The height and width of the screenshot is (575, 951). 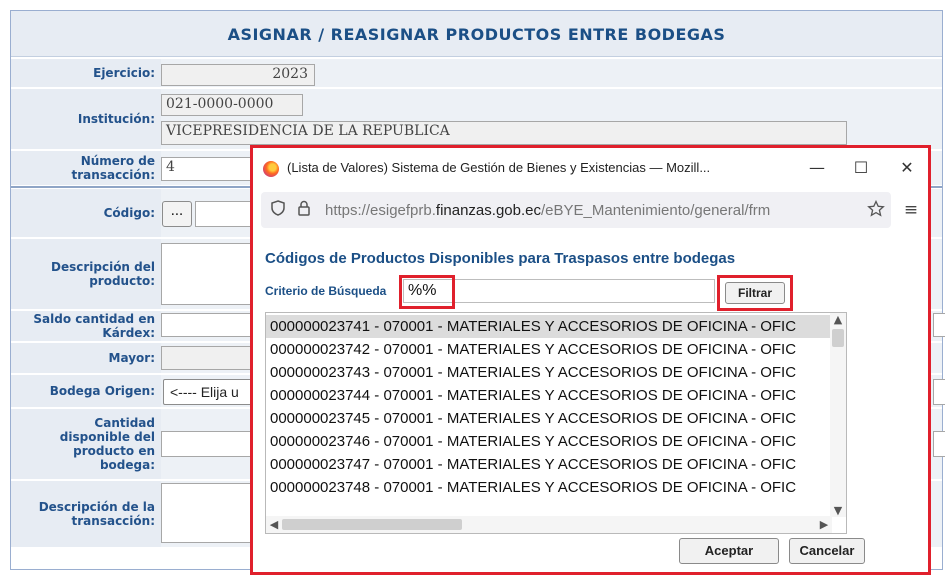 I want to click on lock-icon, so click(x=304, y=210).